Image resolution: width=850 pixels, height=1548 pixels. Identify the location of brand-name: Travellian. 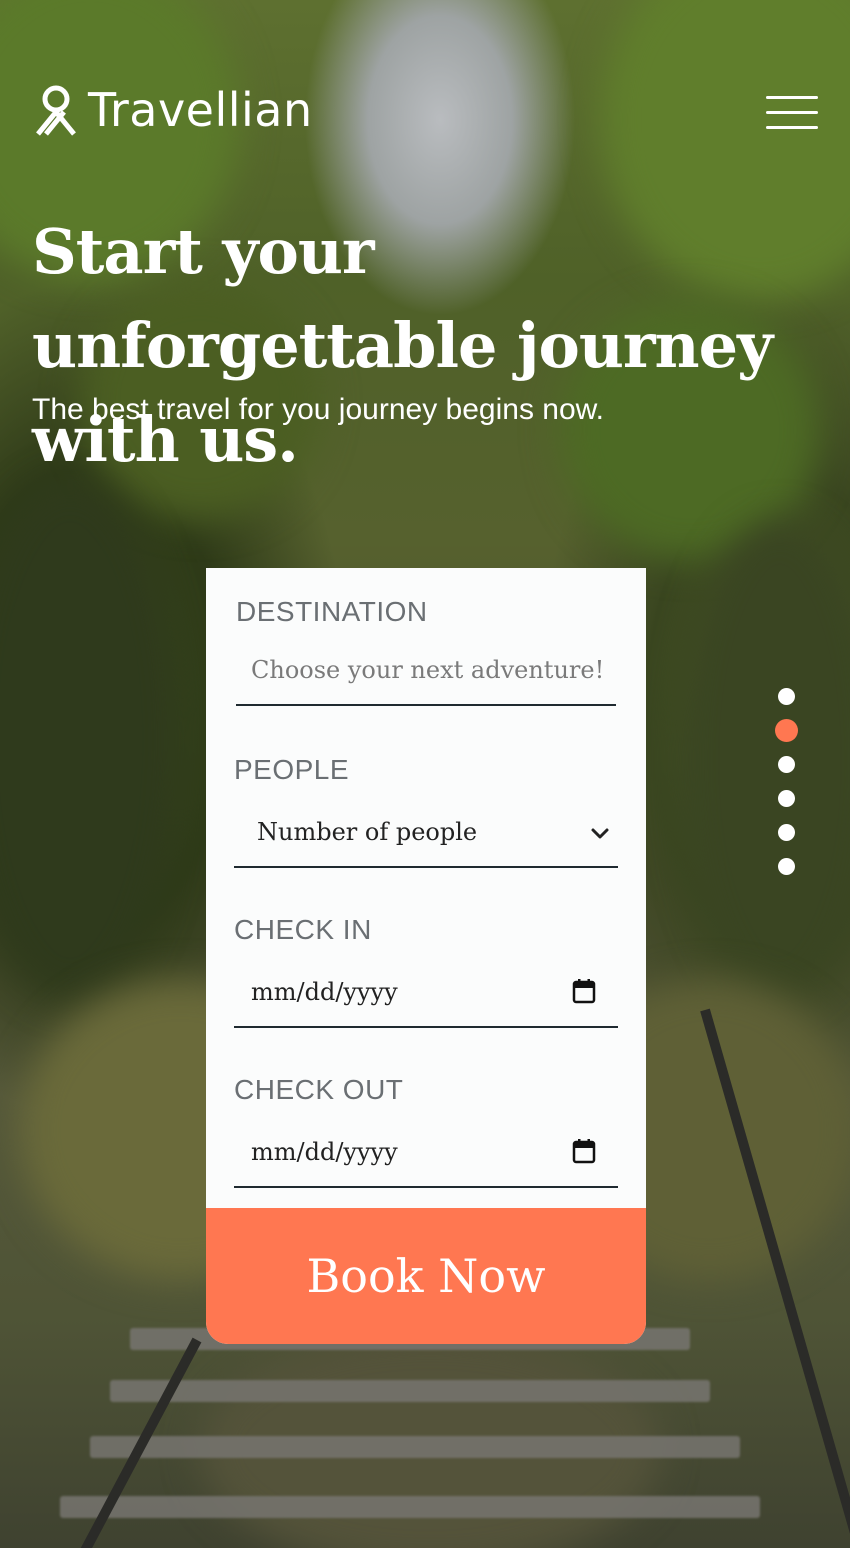
(200, 110).